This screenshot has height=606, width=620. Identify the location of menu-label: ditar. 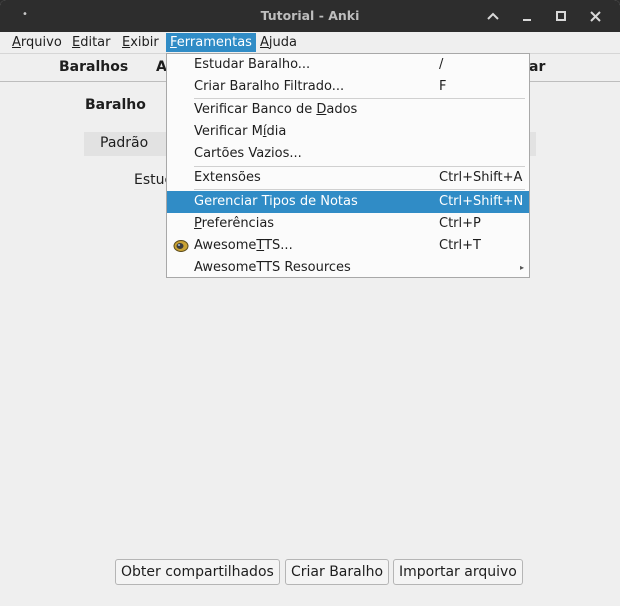
(95, 42).